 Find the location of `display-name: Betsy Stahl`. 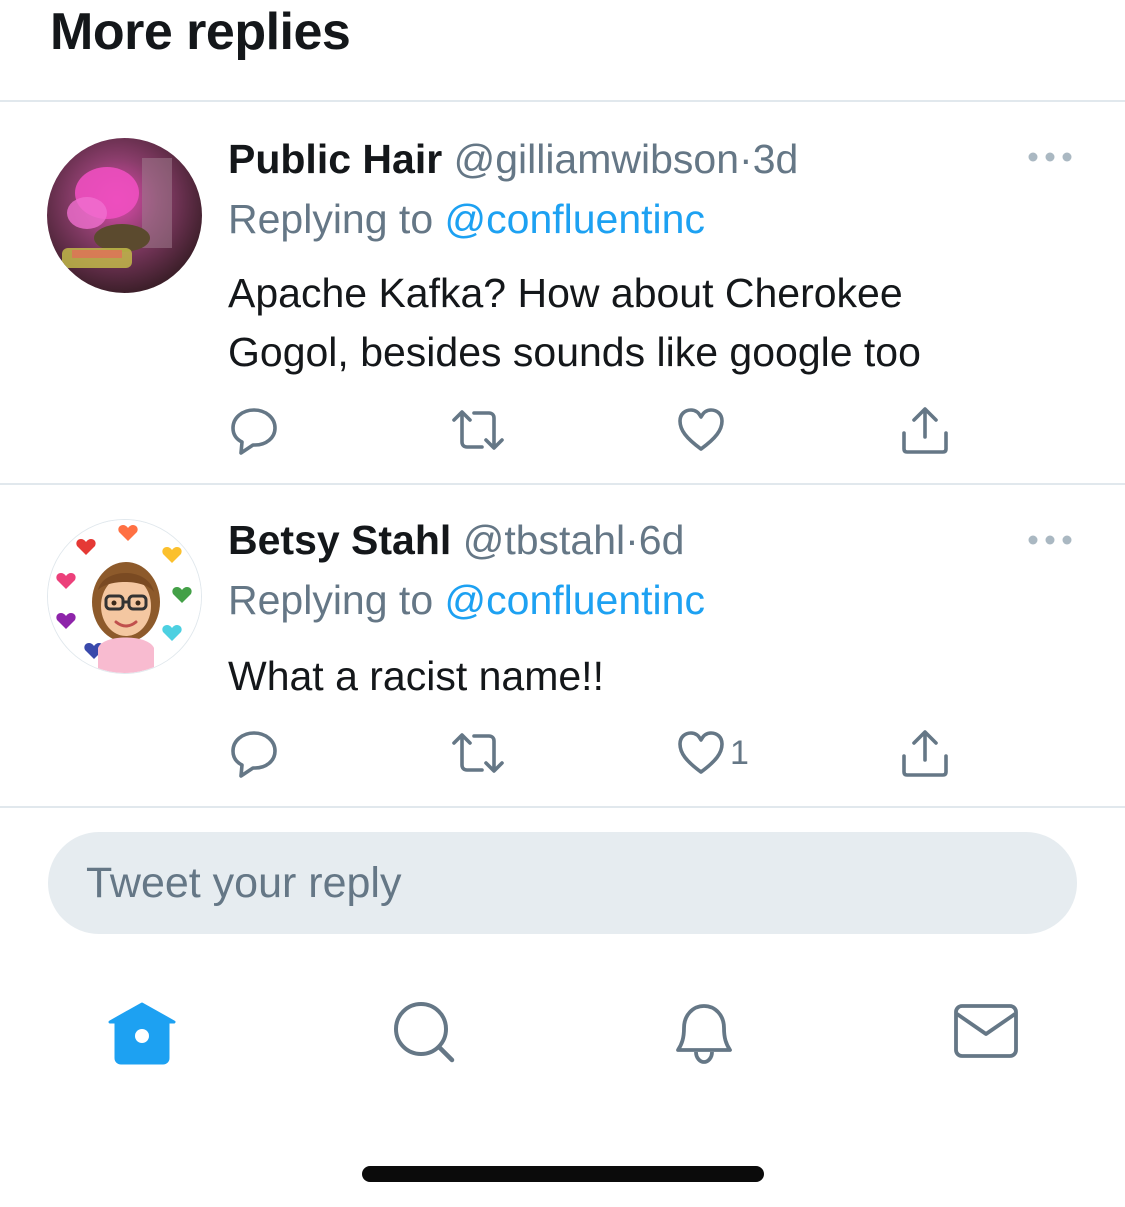

display-name: Betsy Stahl is located at coordinates (339, 540).